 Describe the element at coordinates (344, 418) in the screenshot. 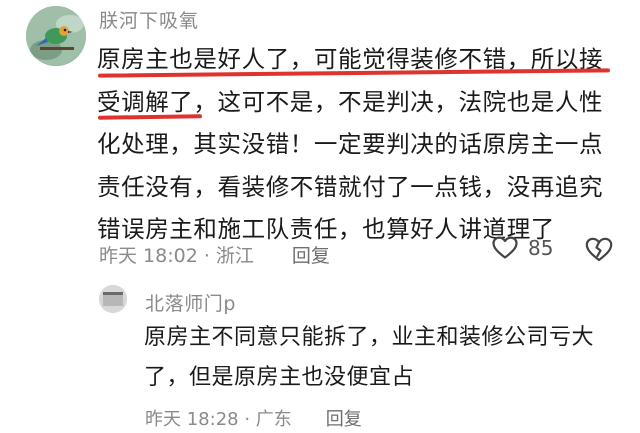

I see `reply-reply-button: 回复` at that location.